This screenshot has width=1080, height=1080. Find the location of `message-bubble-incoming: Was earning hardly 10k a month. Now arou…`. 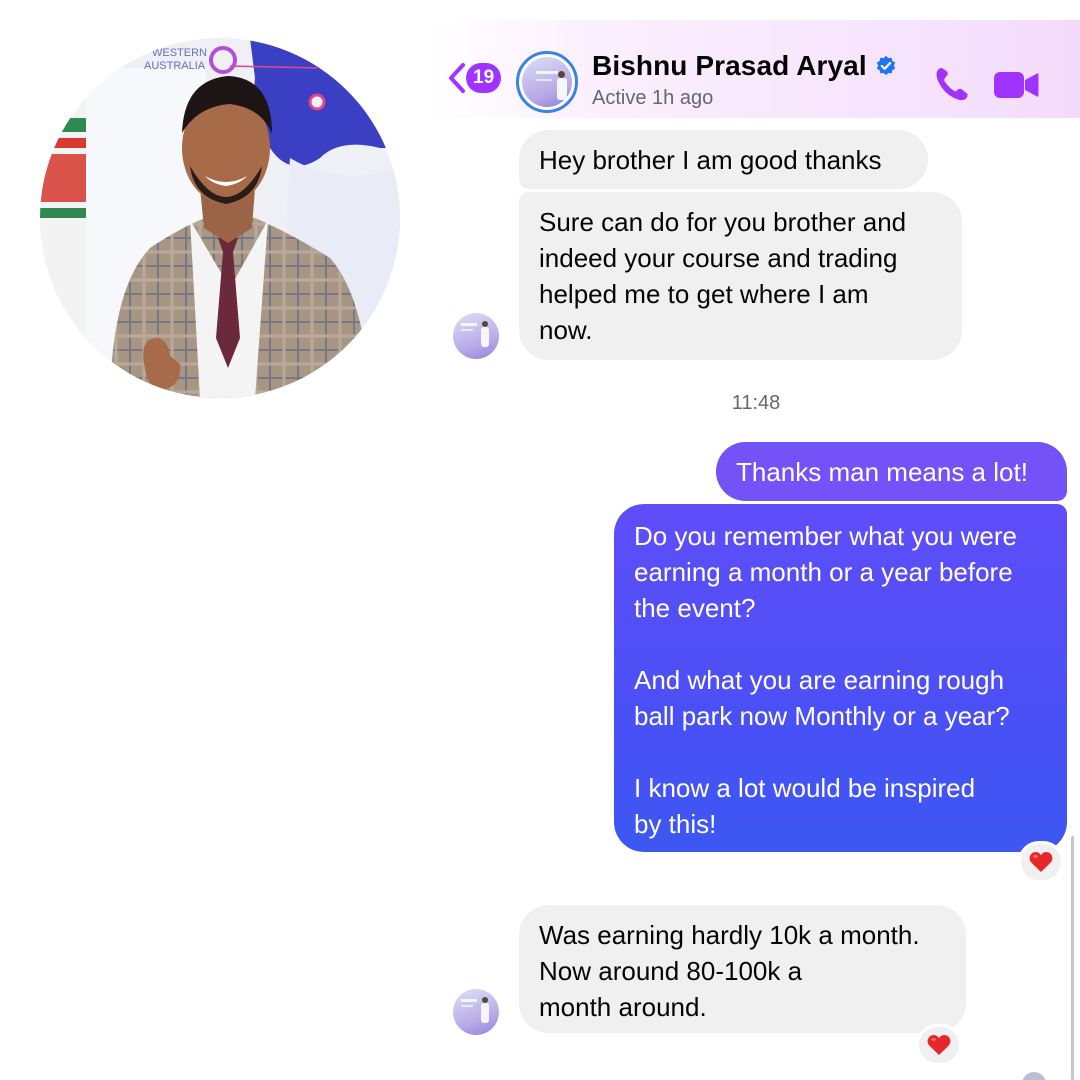

message-bubble-incoming: Was earning hardly 10k a month. Now arou… is located at coordinates (742, 969).